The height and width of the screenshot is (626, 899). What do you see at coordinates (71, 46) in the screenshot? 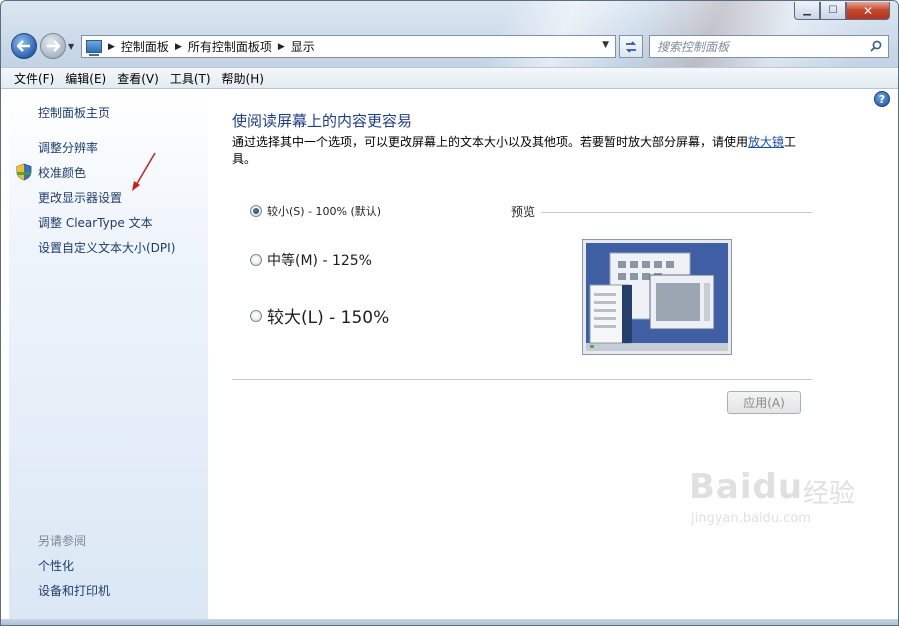
I see `recent-pages-dropdown: ▼` at bounding box center [71, 46].